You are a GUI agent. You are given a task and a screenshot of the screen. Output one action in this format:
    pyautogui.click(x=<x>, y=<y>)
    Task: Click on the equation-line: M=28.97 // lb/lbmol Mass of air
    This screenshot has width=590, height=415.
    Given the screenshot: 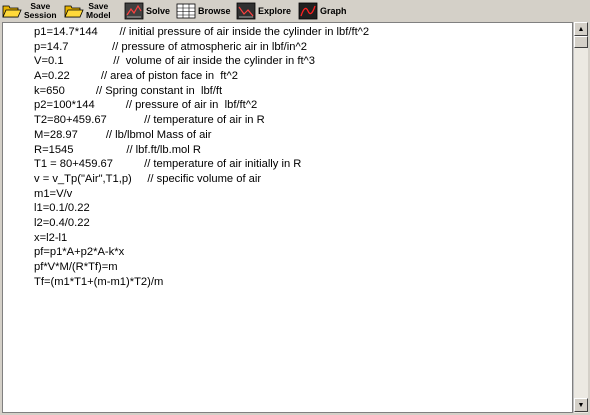 What is the action you would take?
    pyautogui.click(x=123, y=134)
    